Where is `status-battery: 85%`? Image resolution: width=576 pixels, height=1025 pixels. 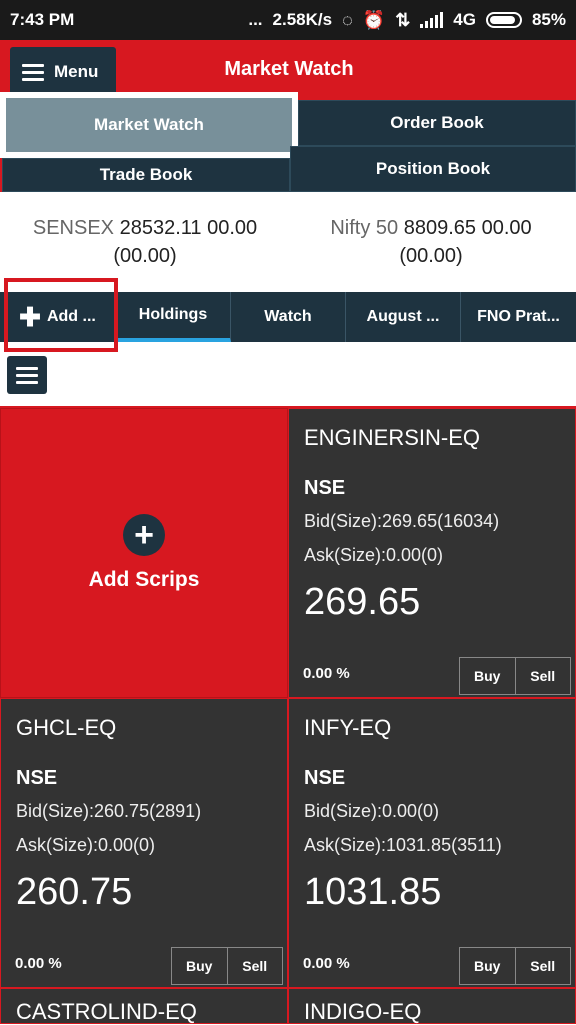
status-battery: 85% is located at coordinates (548, 19).